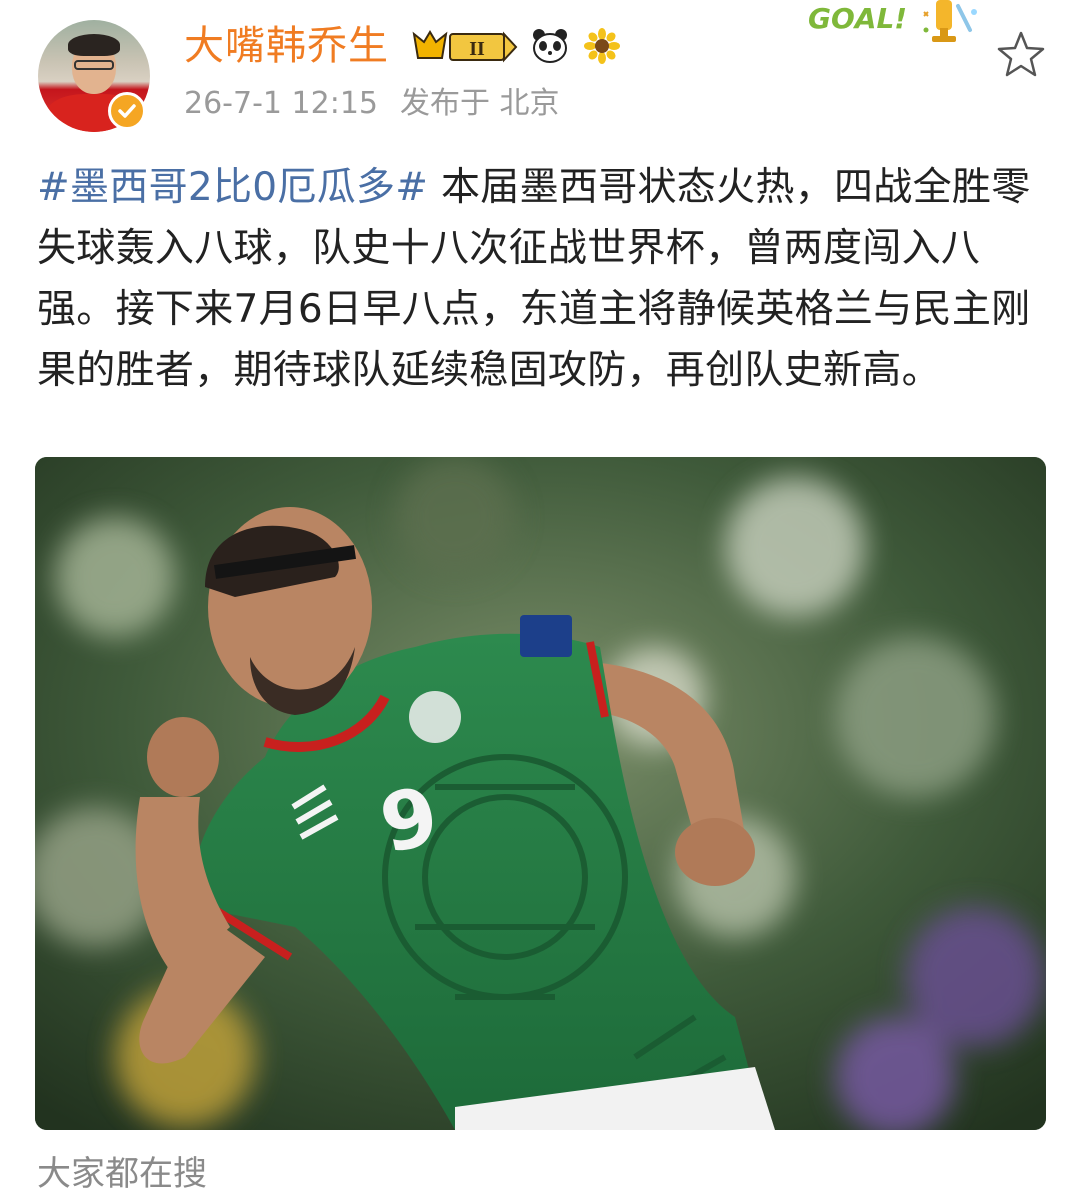  I want to click on post-location: 发布于 北京, so click(480, 103).